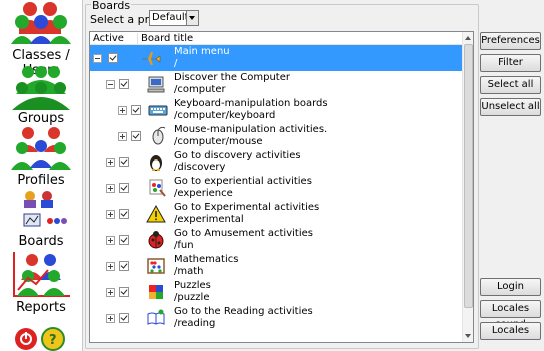 This screenshot has height=351, width=544. I want to click on scroll-thumb, so click(468, 176).